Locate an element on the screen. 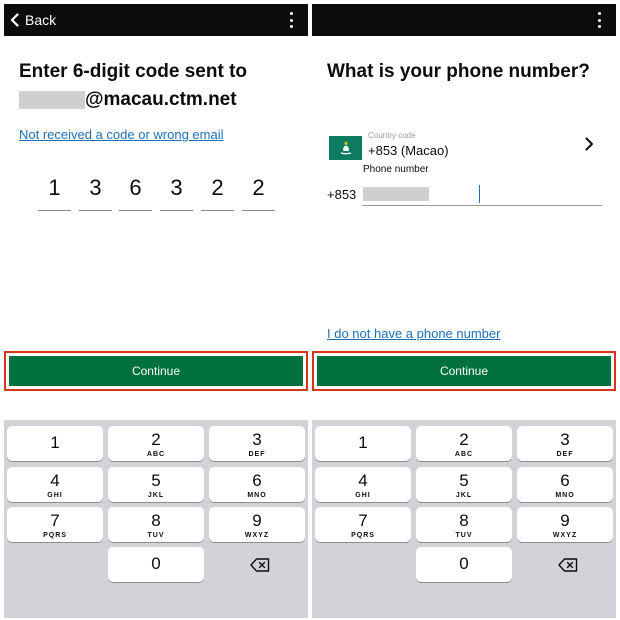  page-title-line1: Enter 6-digit code sent to is located at coordinates (133, 71).